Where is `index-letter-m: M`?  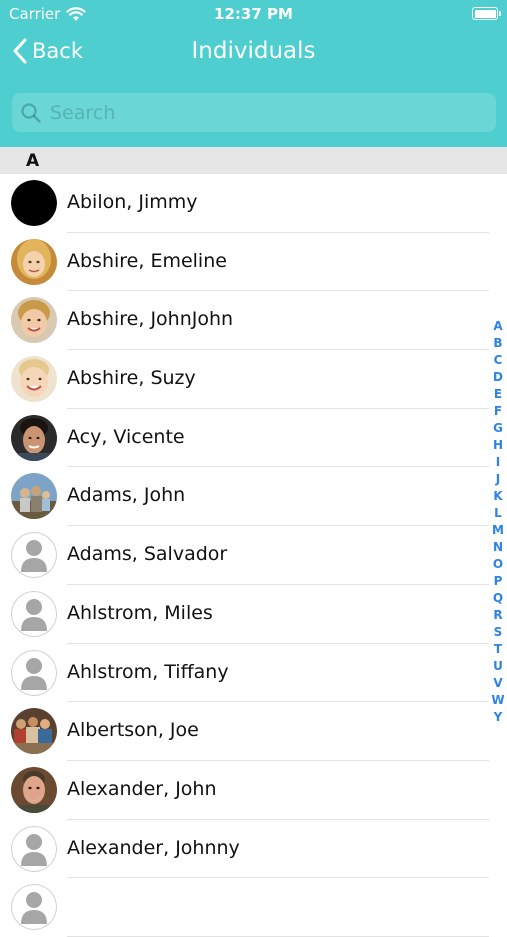 index-letter-m: M is located at coordinates (498, 530).